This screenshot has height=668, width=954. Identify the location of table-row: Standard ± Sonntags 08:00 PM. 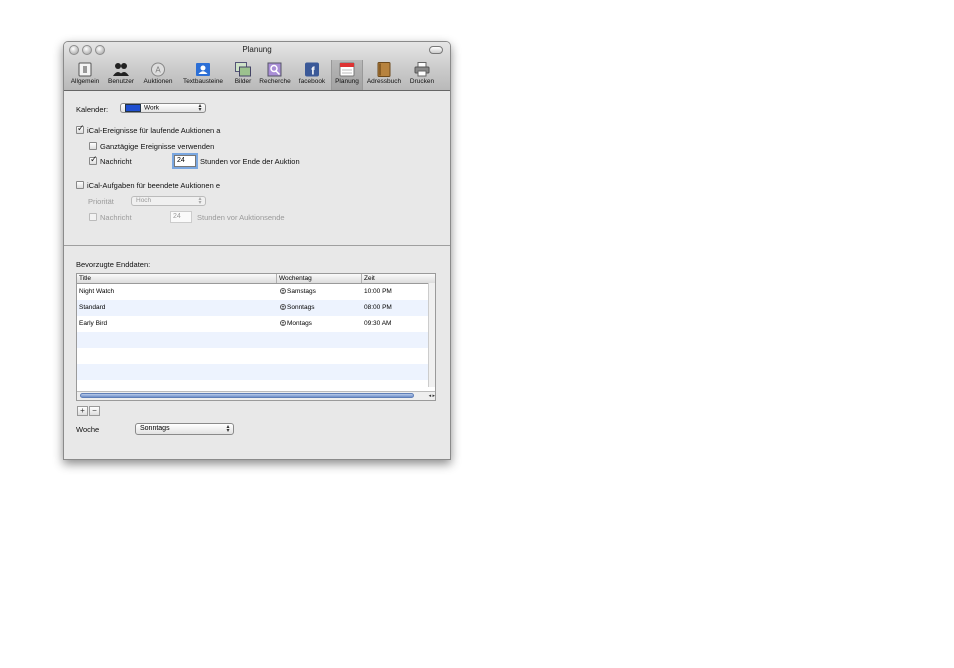
(254, 308).